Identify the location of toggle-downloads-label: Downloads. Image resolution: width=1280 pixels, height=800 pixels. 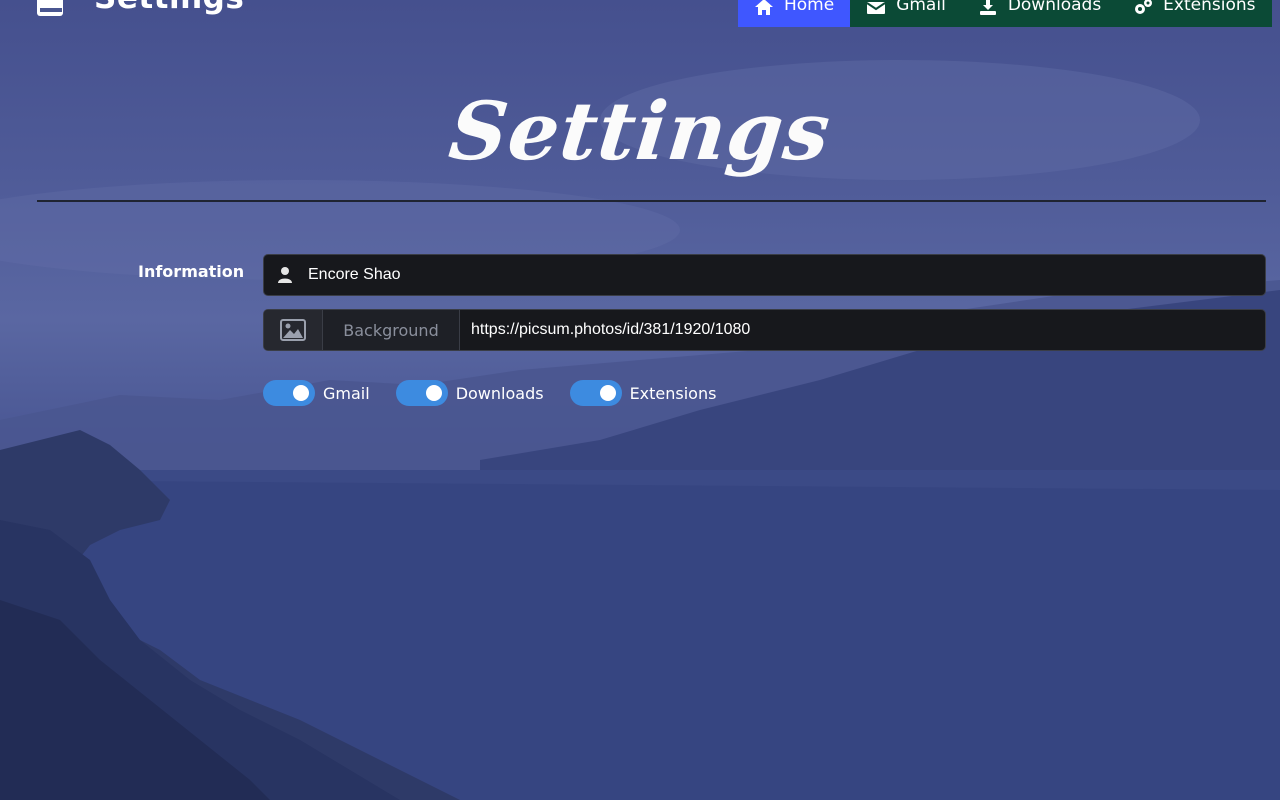
(499, 393).